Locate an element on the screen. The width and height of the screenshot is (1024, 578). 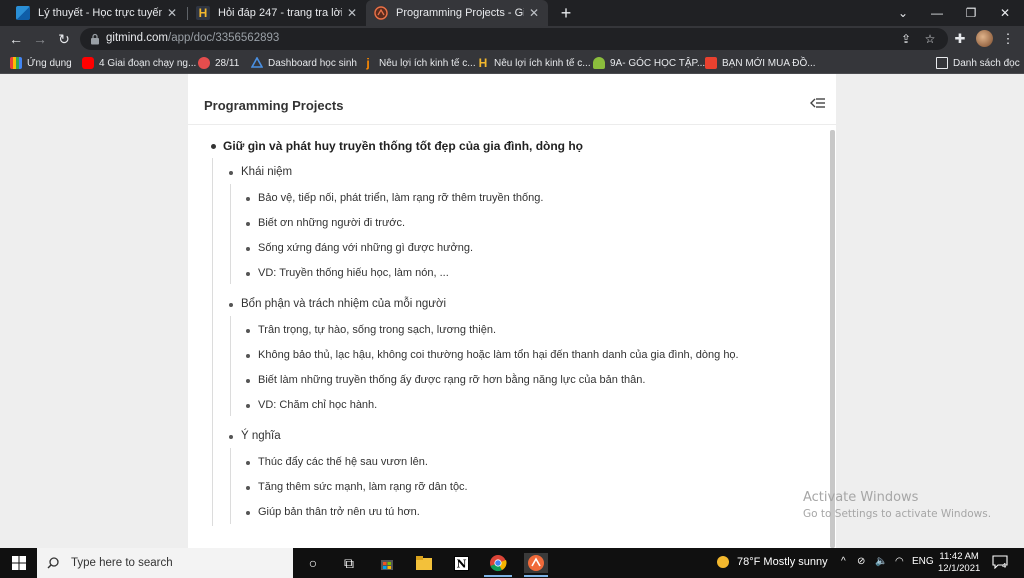
gitmind-active-indicator is located at coordinates (536, 576).